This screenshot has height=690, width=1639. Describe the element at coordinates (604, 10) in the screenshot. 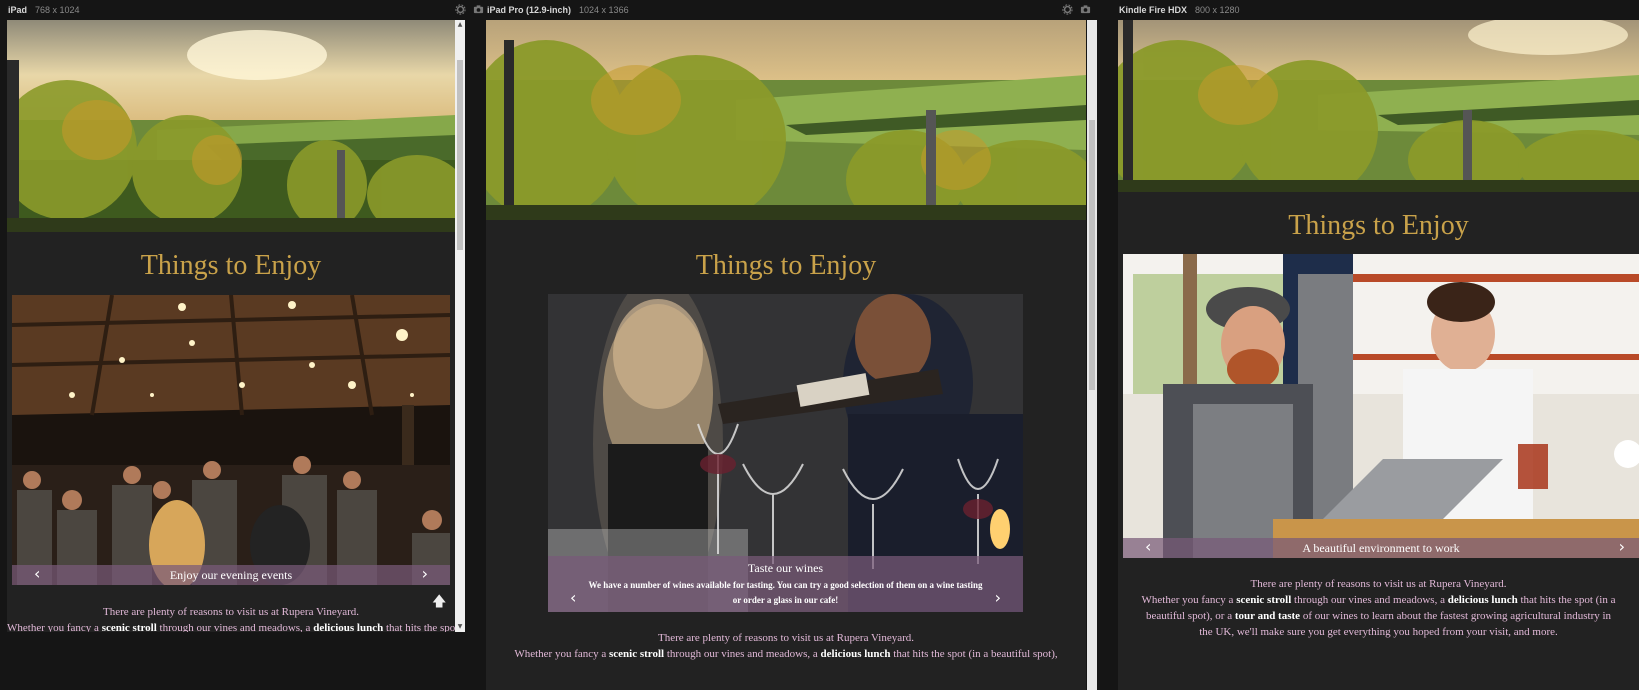

I see `device-size: 1024 x 1366` at that location.